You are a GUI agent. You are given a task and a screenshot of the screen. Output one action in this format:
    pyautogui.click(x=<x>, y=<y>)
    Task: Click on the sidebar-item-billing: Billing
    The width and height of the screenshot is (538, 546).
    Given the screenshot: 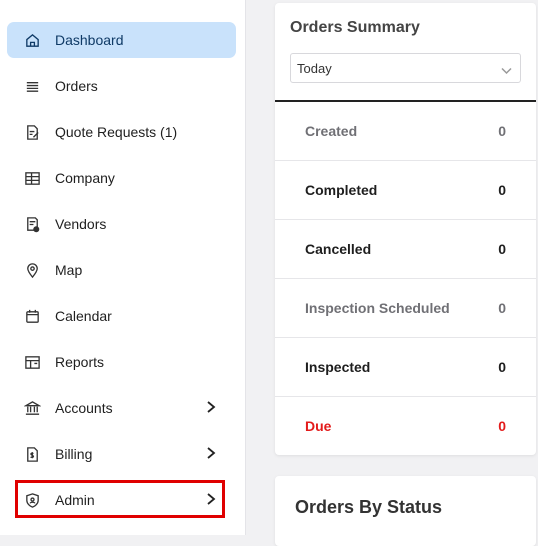 What is the action you would take?
    pyautogui.click(x=121, y=454)
    